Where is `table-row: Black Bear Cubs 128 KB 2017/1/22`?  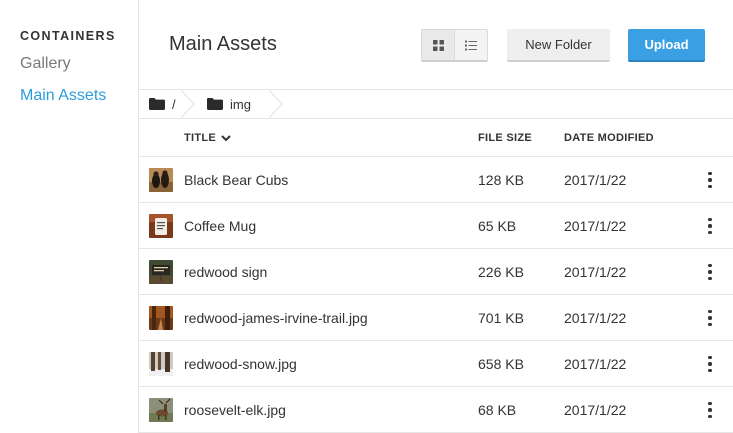
table-row: Black Bear Cubs 128 KB 2017/1/22 is located at coordinates (436, 180).